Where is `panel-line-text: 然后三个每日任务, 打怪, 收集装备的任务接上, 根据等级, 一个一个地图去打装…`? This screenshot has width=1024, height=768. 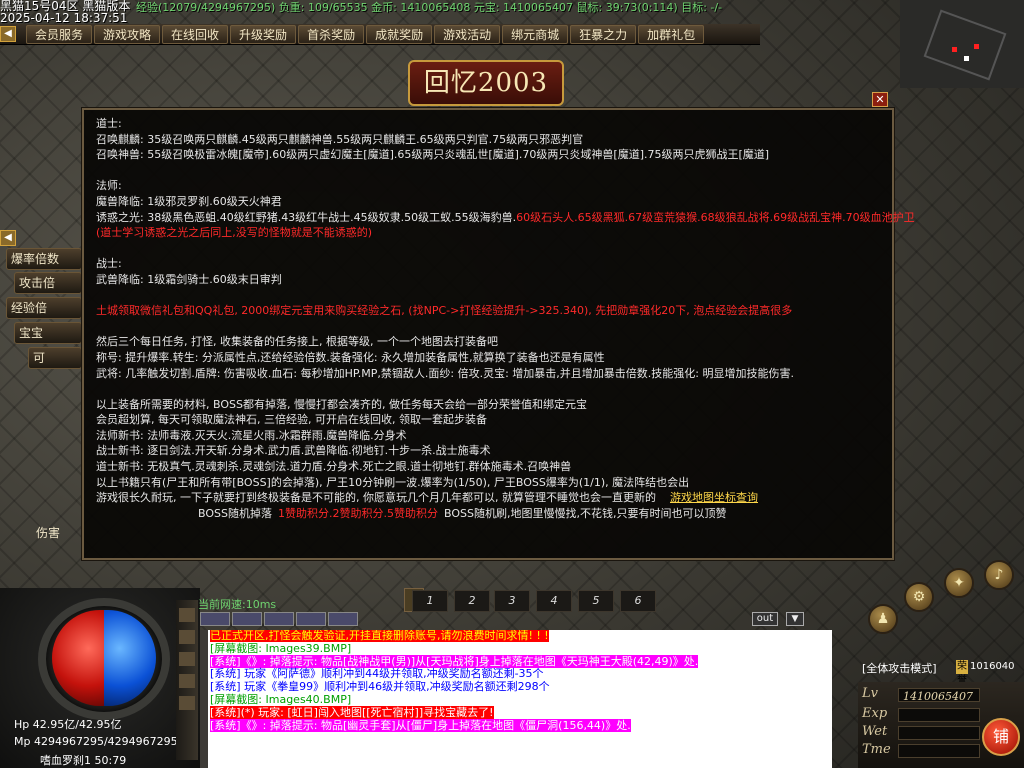 panel-line-text: 然后三个每日任务, 打怪, 收集装备的任务接上, 根据等级, 一个一个地图去打装… is located at coordinates (297, 342).